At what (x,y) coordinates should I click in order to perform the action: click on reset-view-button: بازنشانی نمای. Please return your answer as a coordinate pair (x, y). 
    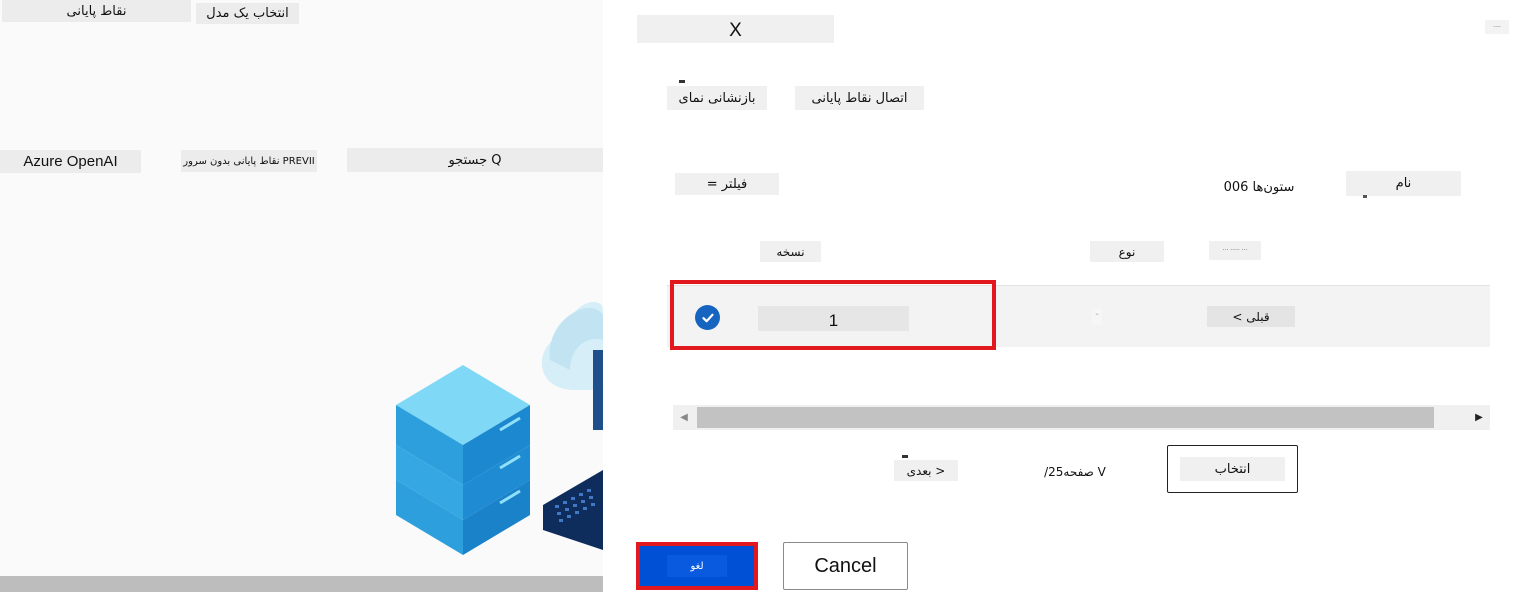
    Looking at the image, I should click on (717, 98).